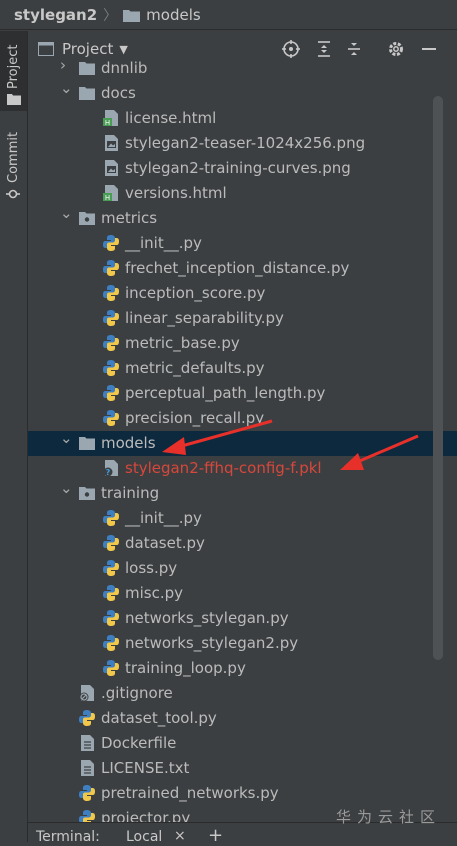 The image size is (457, 846). What do you see at coordinates (438, 378) in the screenshot?
I see `vertical-scrollbar` at bounding box center [438, 378].